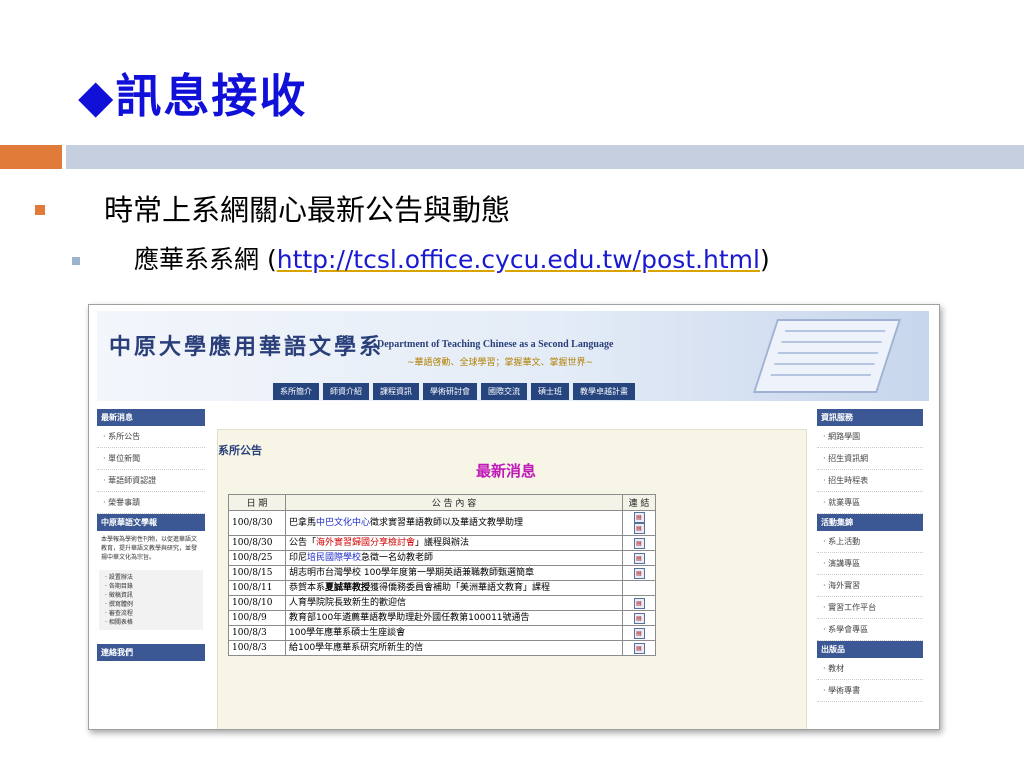 The width and height of the screenshot is (1024, 768). Describe the element at coordinates (870, 649) in the screenshot. I see `publication-header: 出版品` at that location.